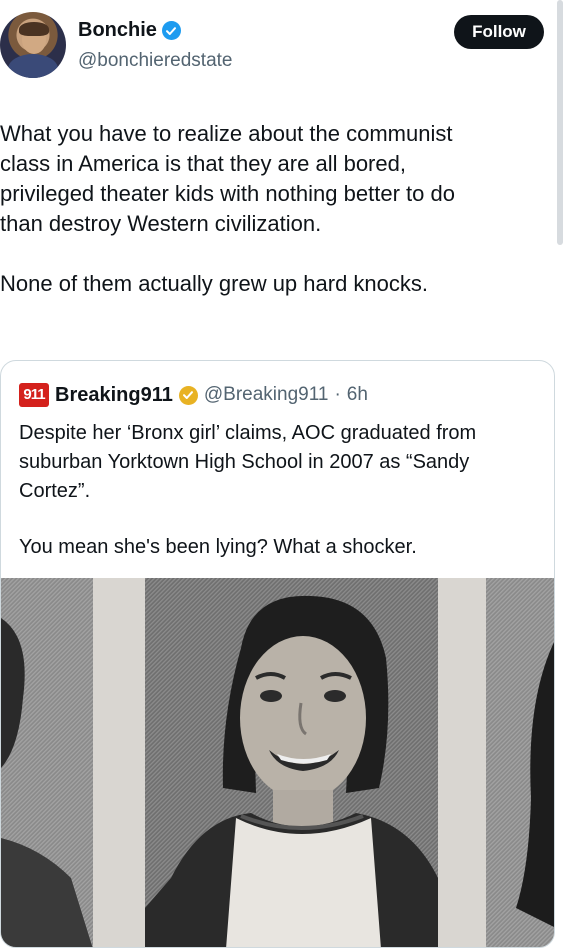 The height and width of the screenshot is (948, 563). What do you see at coordinates (266, 395) in the screenshot?
I see `quoted-handle: @Breaking911` at bounding box center [266, 395].